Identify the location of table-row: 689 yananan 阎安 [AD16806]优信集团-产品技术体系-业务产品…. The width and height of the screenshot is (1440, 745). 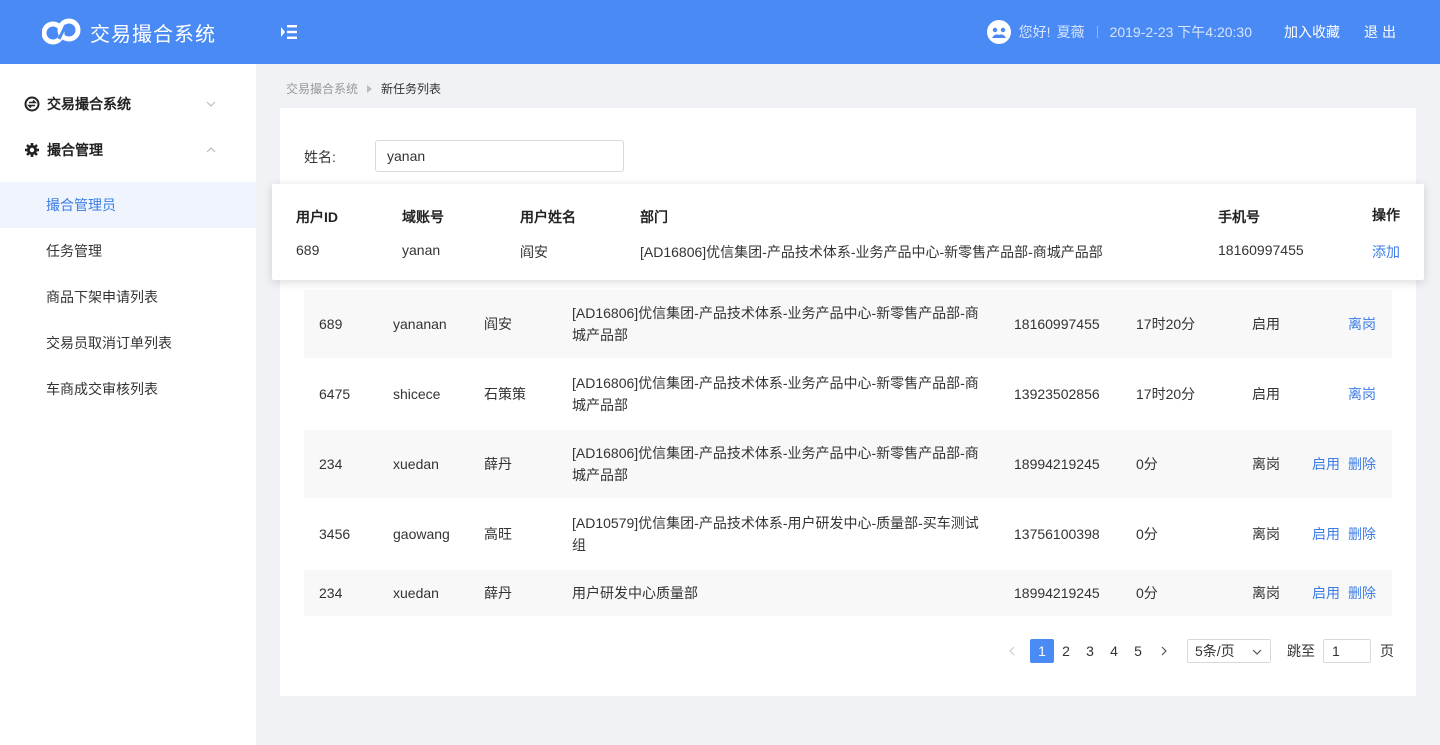
(848, 324).